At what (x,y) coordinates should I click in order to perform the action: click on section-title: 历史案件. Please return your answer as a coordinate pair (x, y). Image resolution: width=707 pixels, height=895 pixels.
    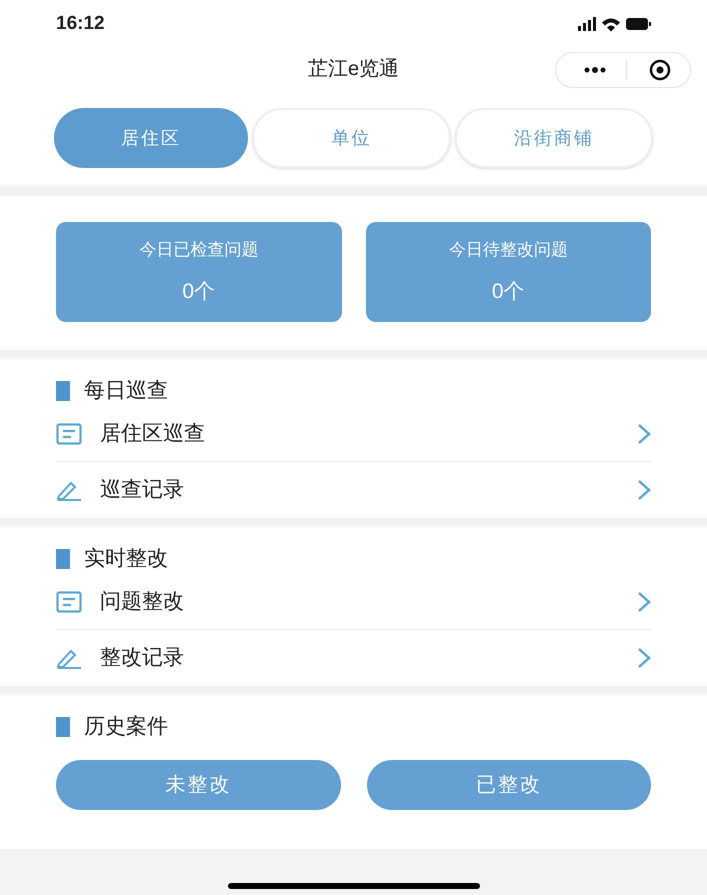
    Looking at the image, I should click on (126, 727).